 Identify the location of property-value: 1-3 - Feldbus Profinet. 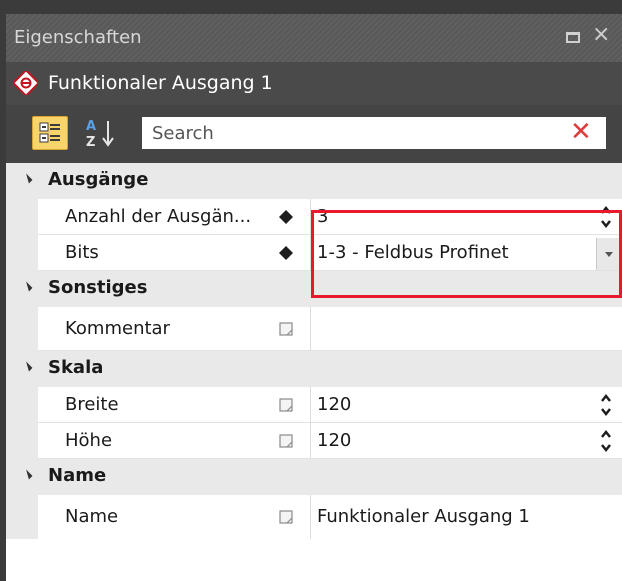
(413, 252).